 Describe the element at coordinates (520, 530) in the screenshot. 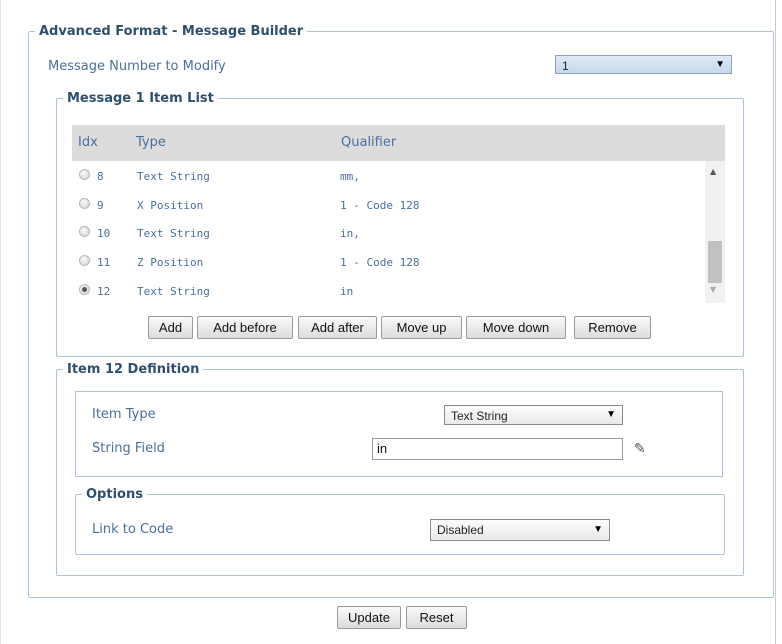

I see `link-to-code-select: Disabled ▼` at that location.